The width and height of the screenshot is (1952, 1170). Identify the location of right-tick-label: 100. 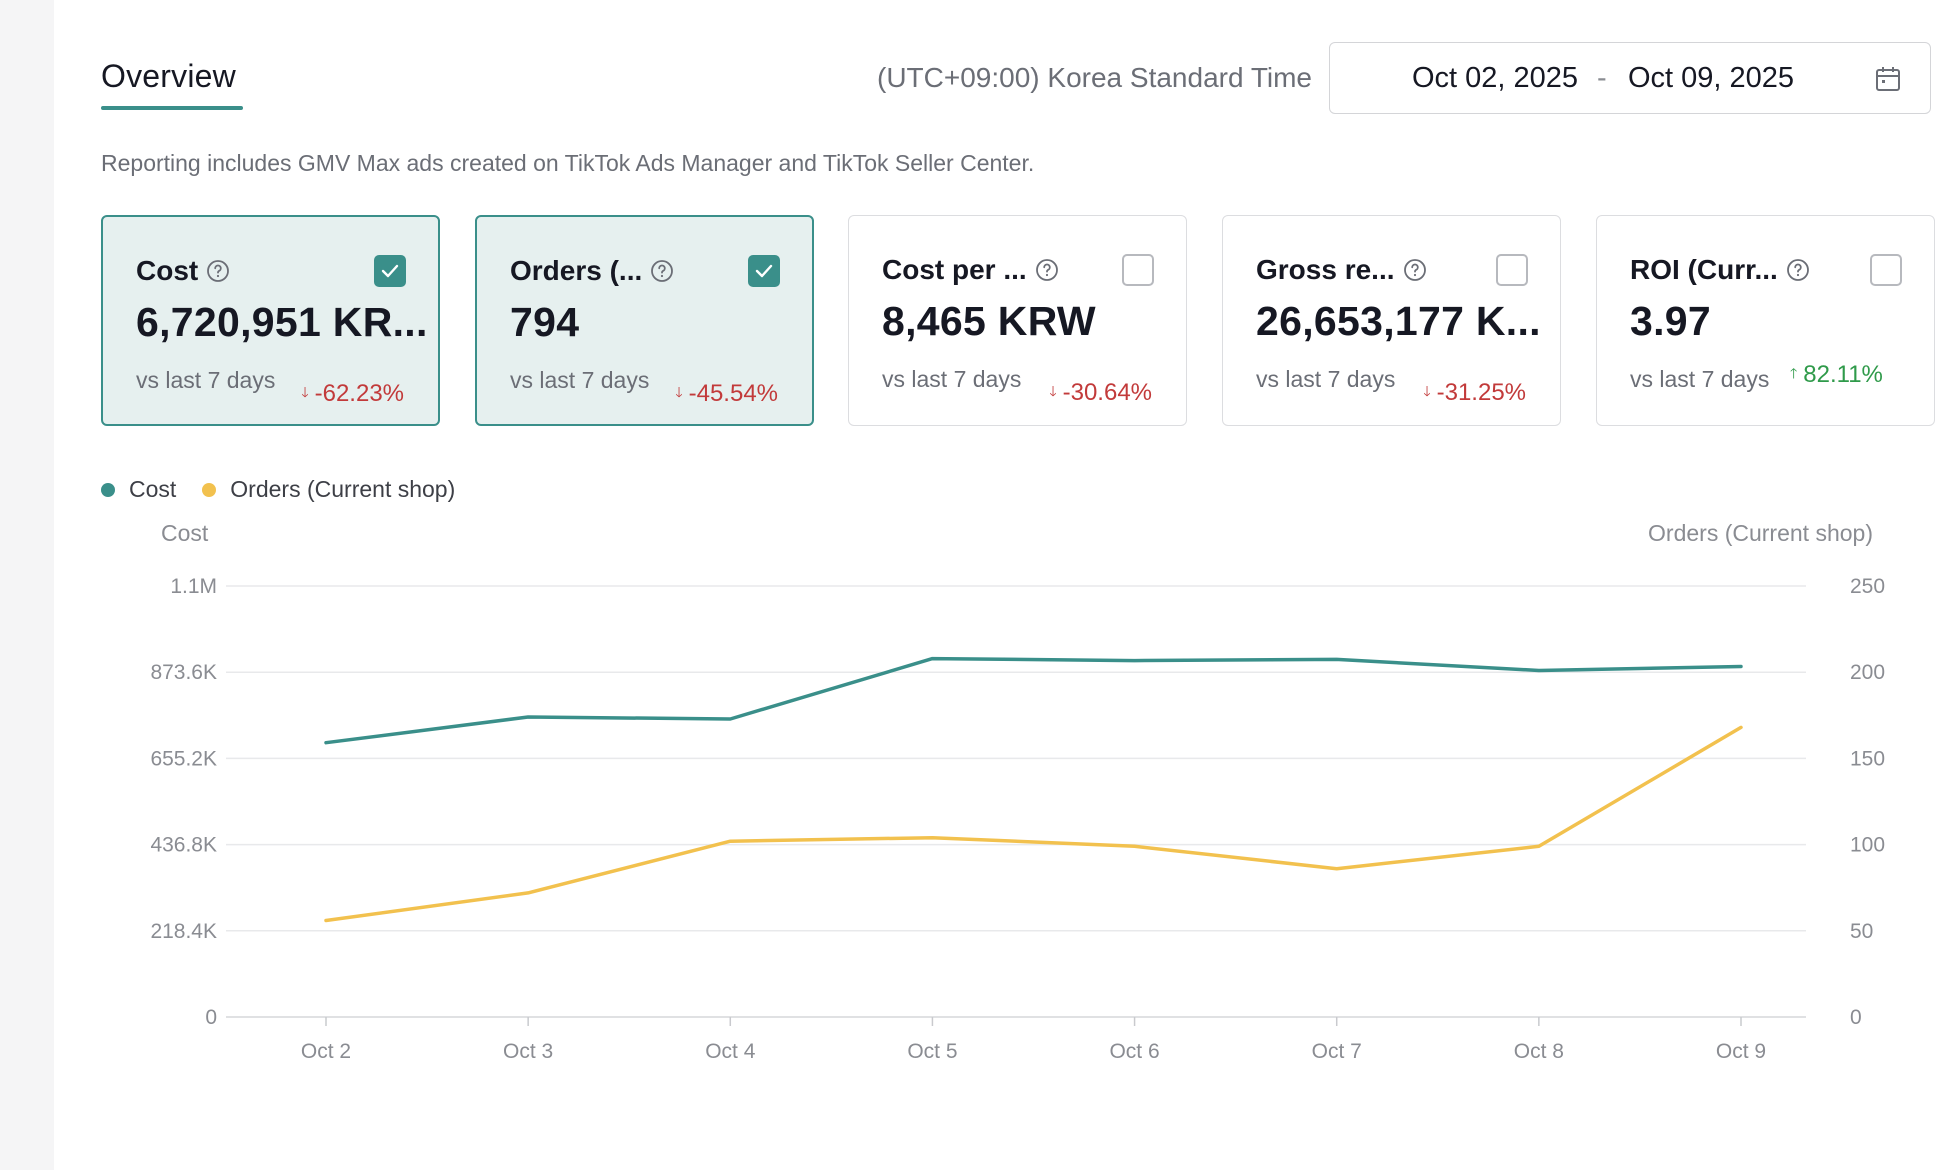
(1867, 845).